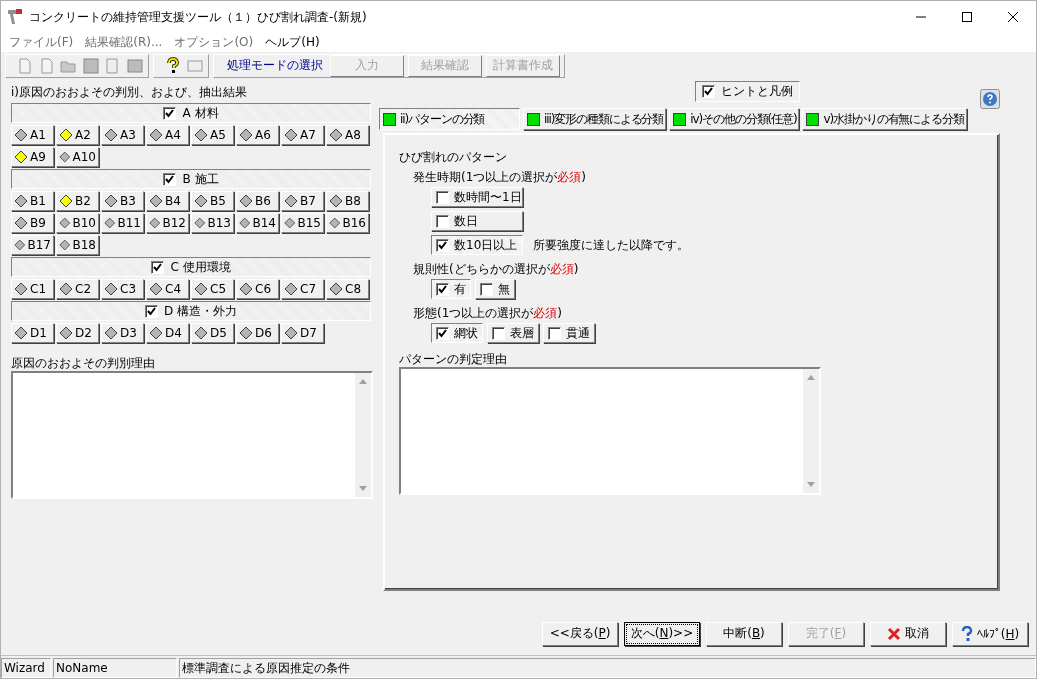  I want to click on option-toggle: 無, so click(495, 289).